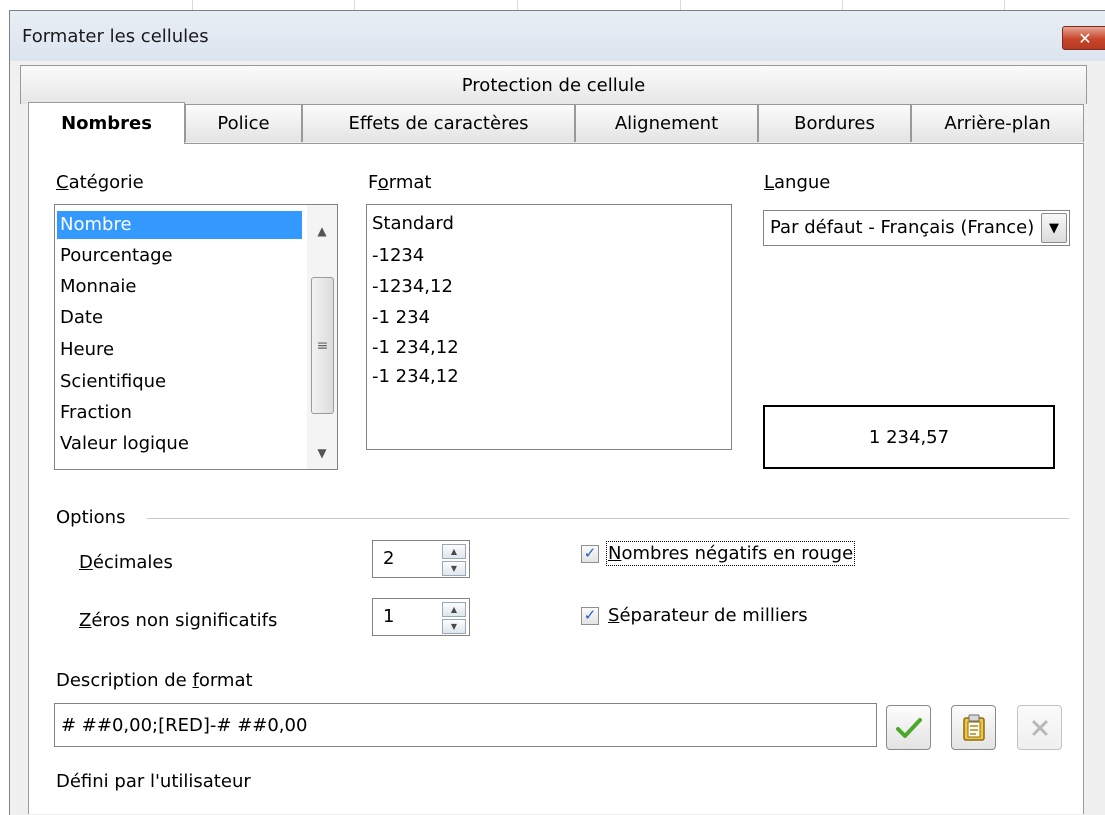  I want to click on tab-effets-label: Effets de caractères, so click(438, 123).